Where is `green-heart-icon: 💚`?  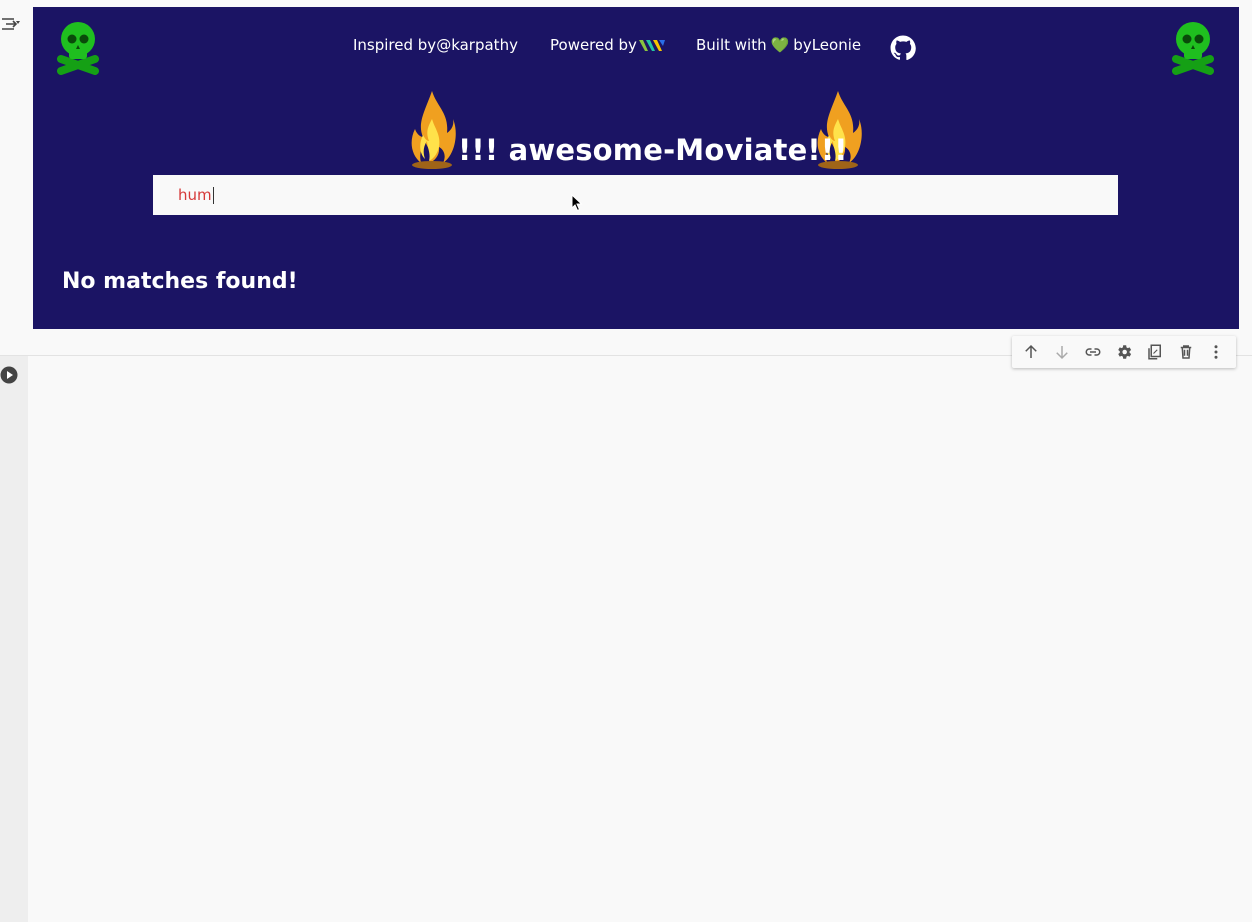
green-heart-icon: 💚 is located at coordinates (780, 45).